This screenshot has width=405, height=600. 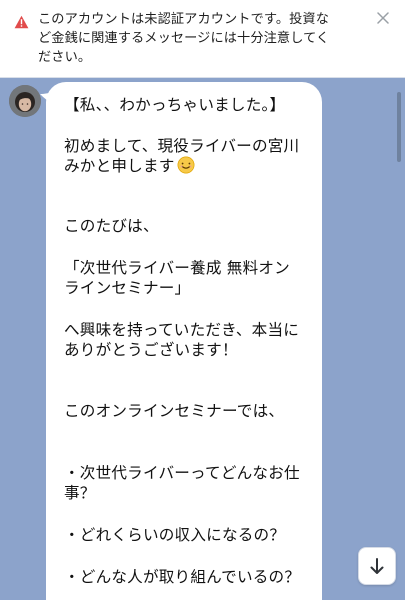 I want to click on message-line-2: 初めまして、現役ライバーの宮川, so click(x=182, y=146).